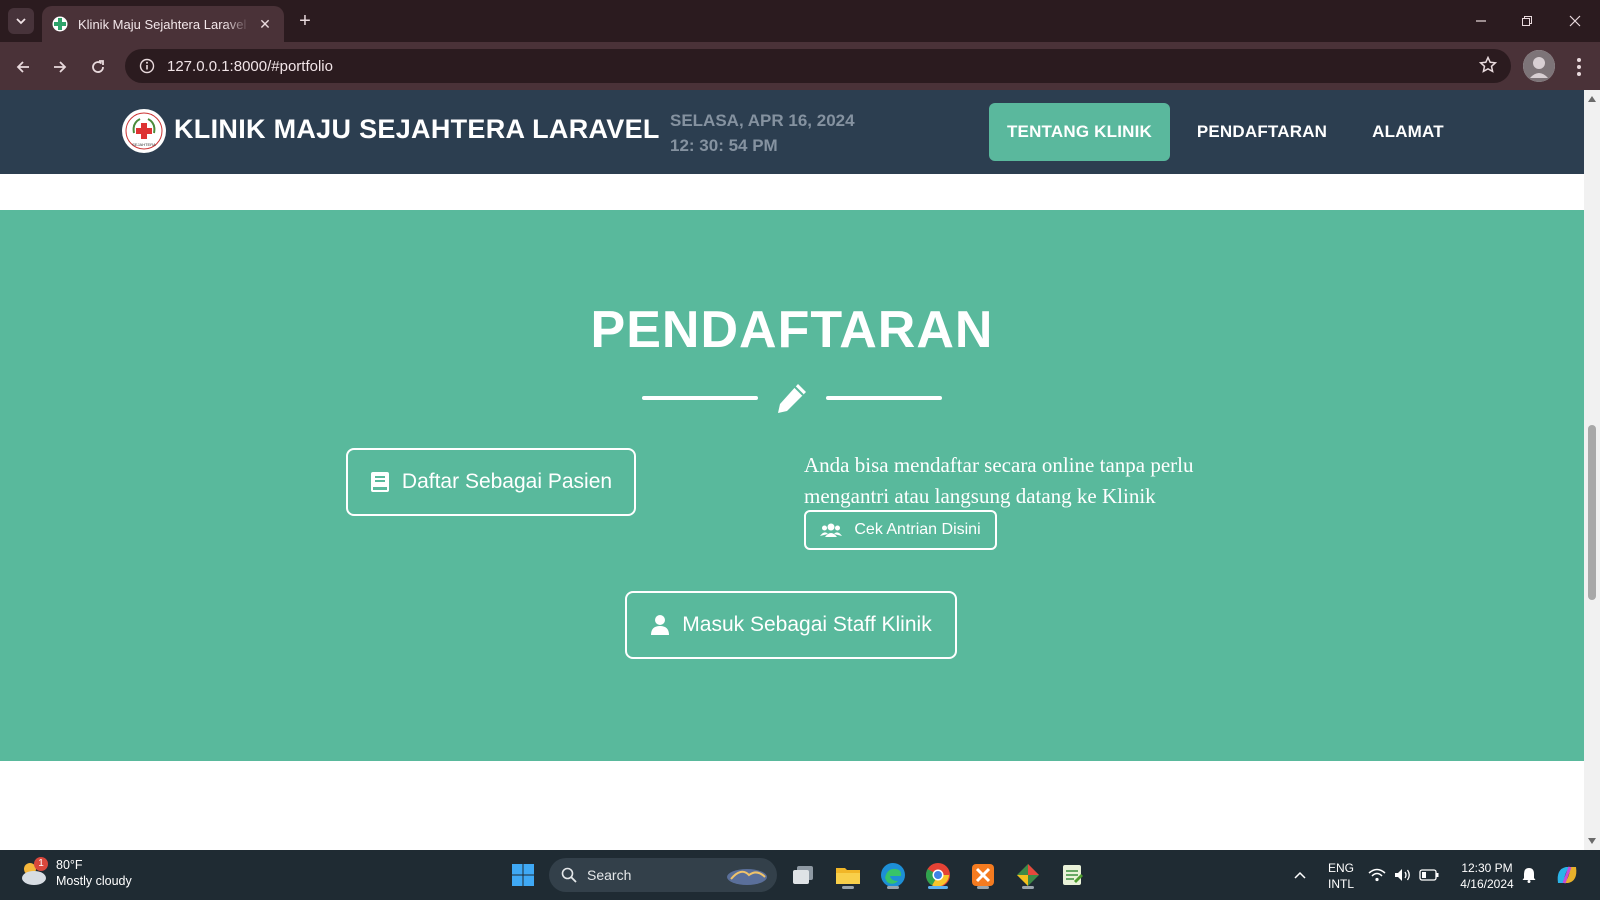  What do you see at coordinates (1340, 868) in the screenshot?
I see `language-top: ENG` at bounding box center [1340, 868].